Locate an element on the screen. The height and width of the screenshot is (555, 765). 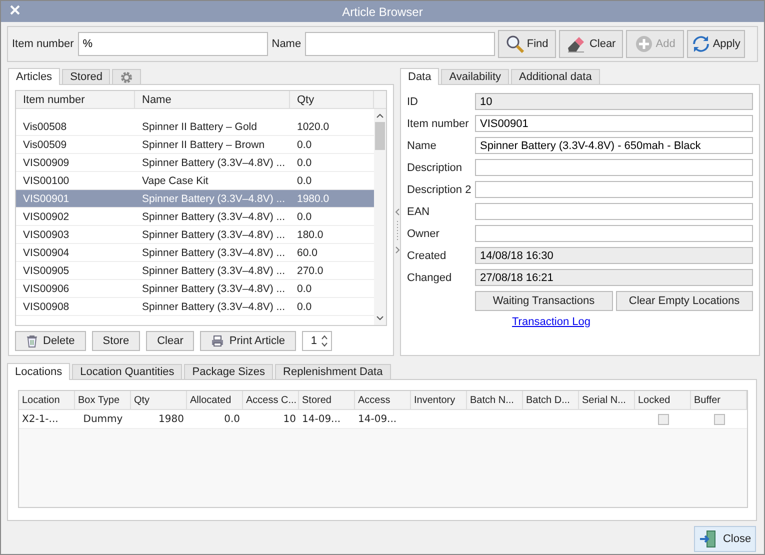
gear-icon is located at coordinates (127, 77).